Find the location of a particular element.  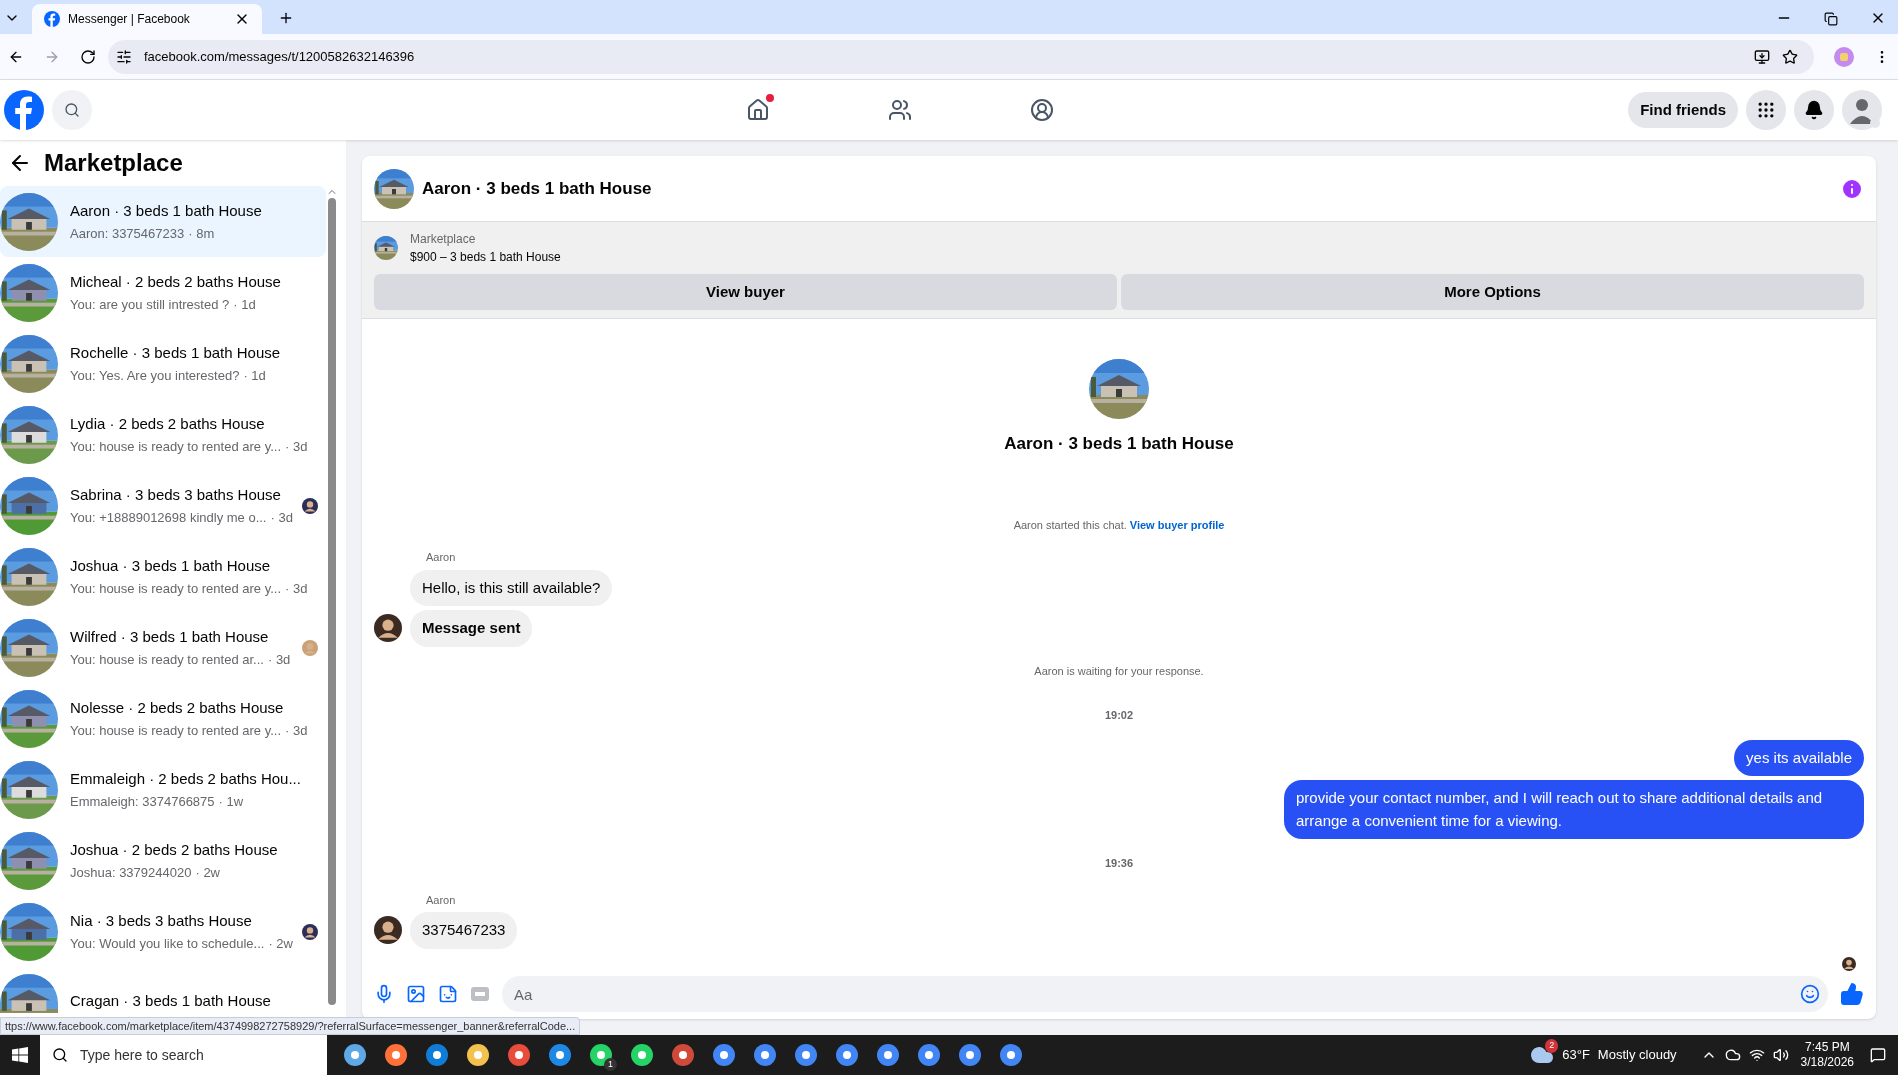

conversation-item: Joshua · 2 beds 2 baths House Joshua: 3379244020 · 2w is located at coordinates (163, 860).